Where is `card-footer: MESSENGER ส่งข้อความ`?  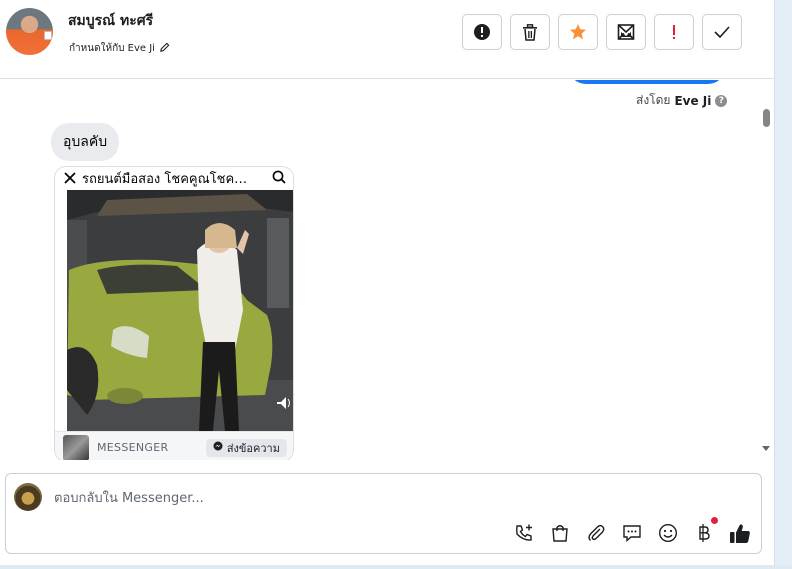 card-footer: MESSENGER ส่งข้อความ is located at coordinates (174, 445).